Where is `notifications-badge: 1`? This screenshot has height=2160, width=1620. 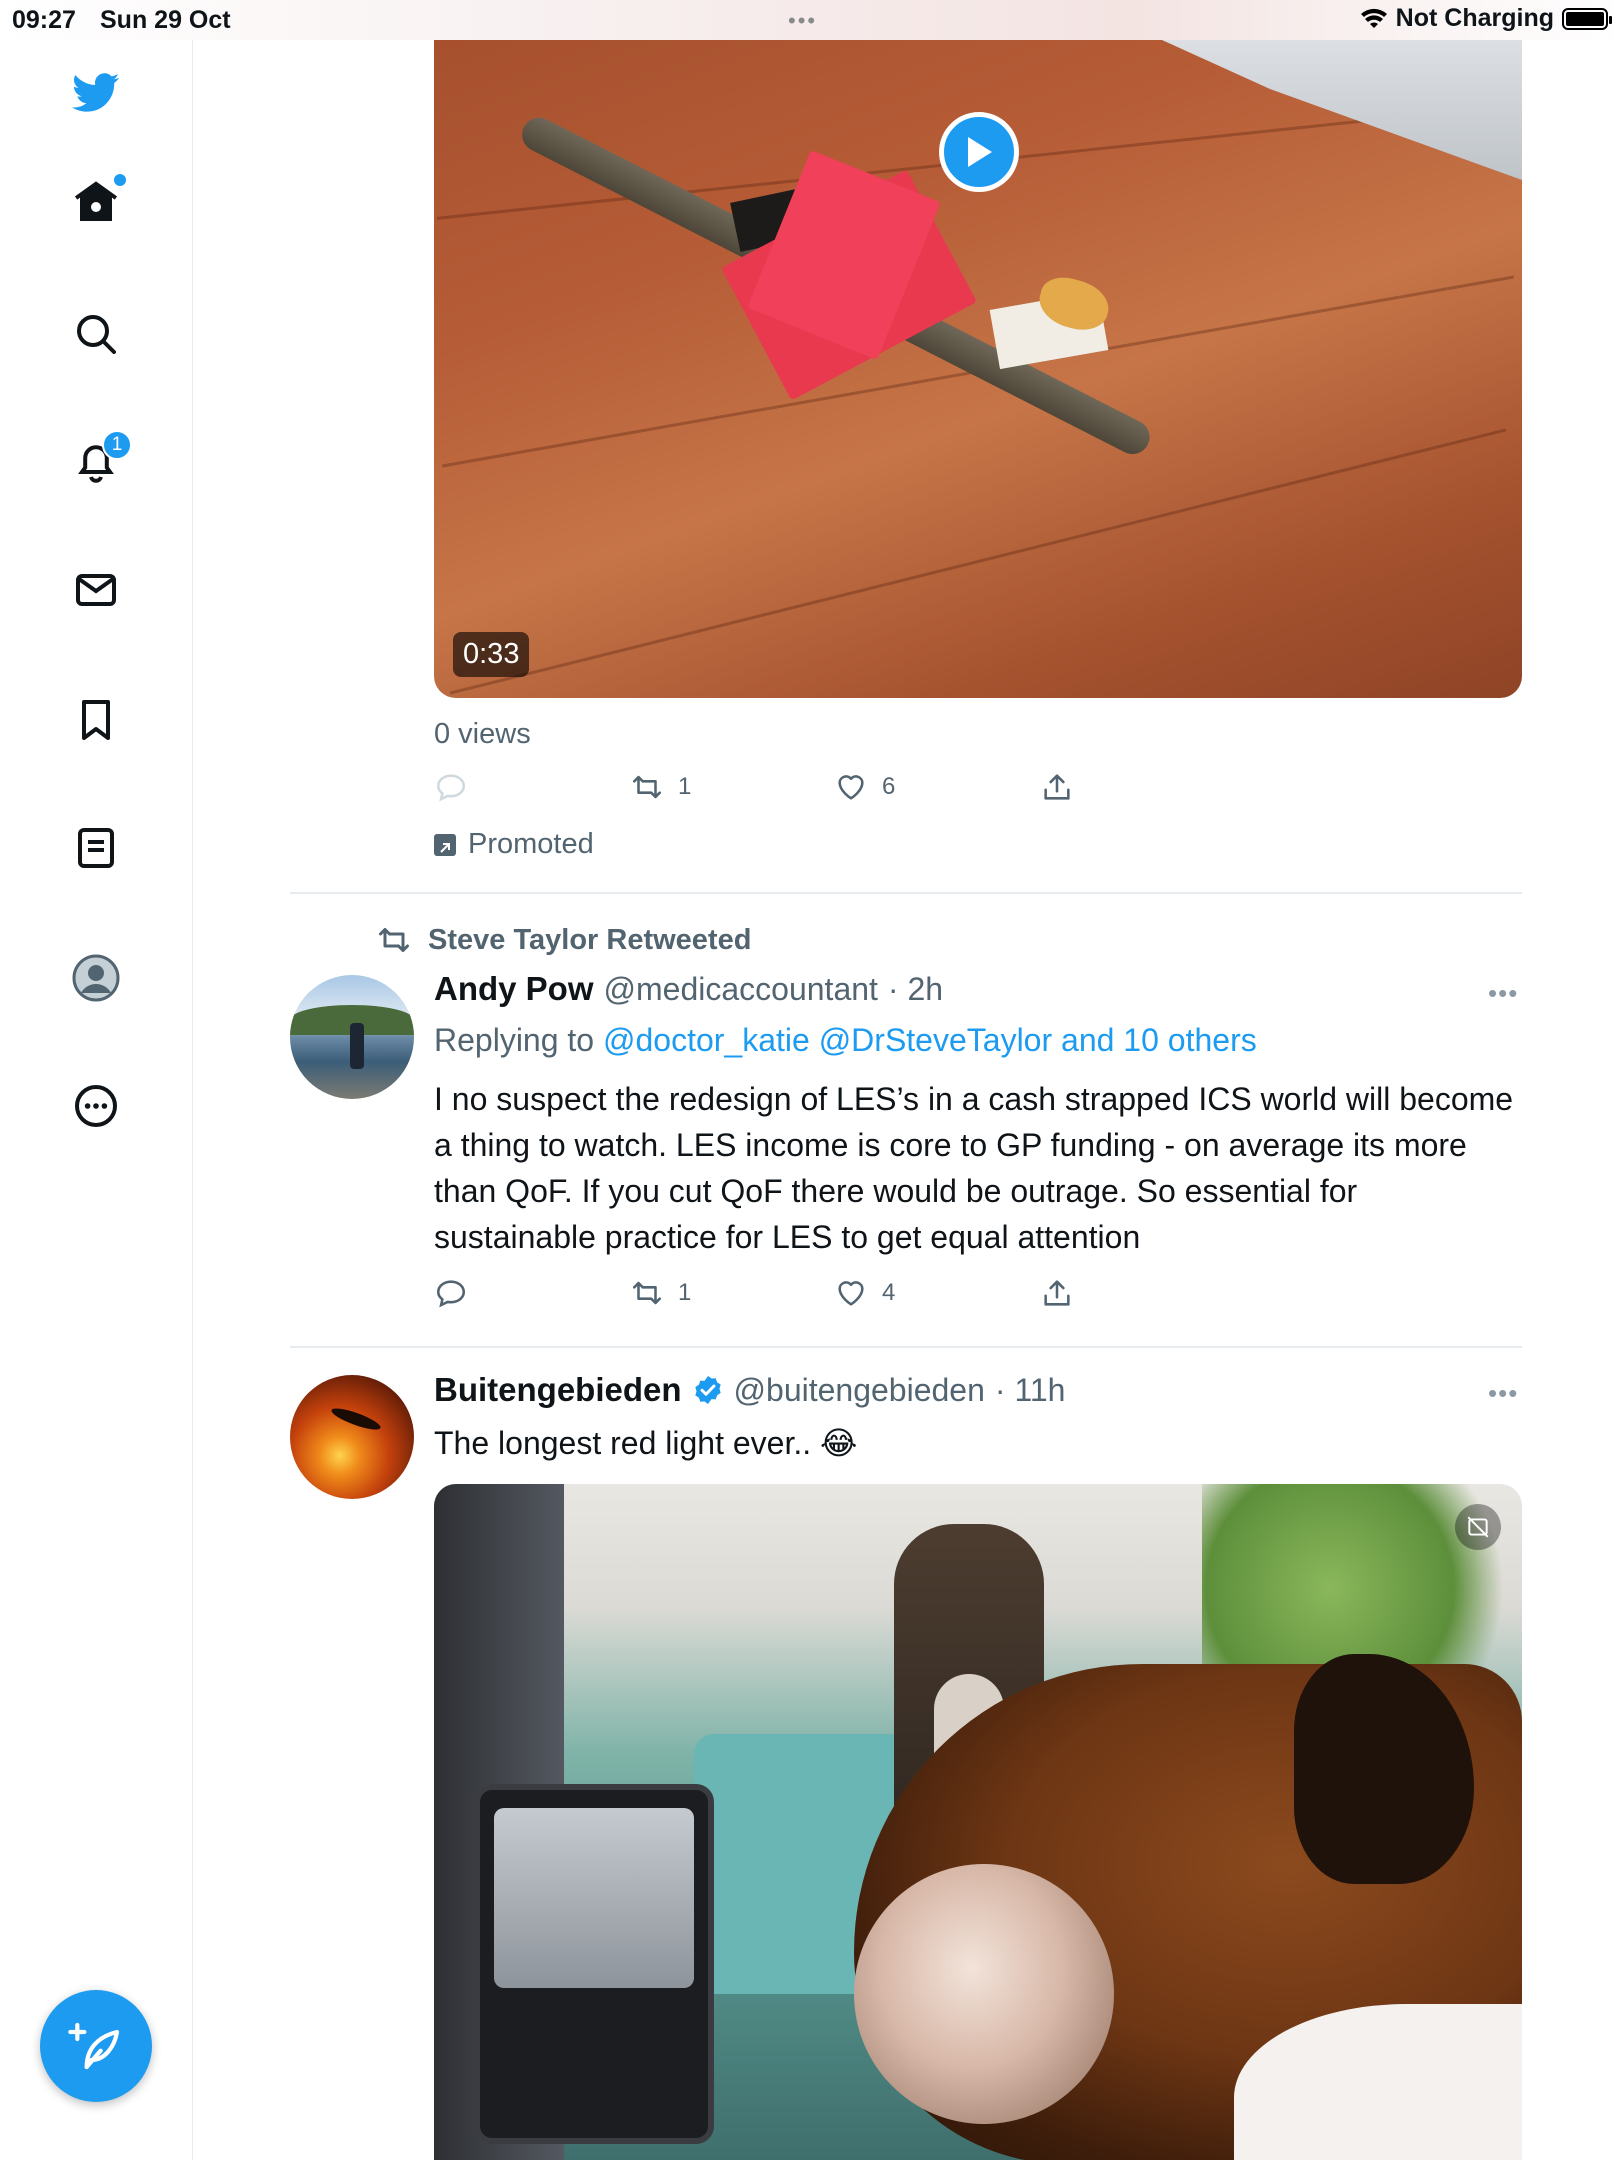 notifications-badge: 1 is located at coordinates (117, 445).